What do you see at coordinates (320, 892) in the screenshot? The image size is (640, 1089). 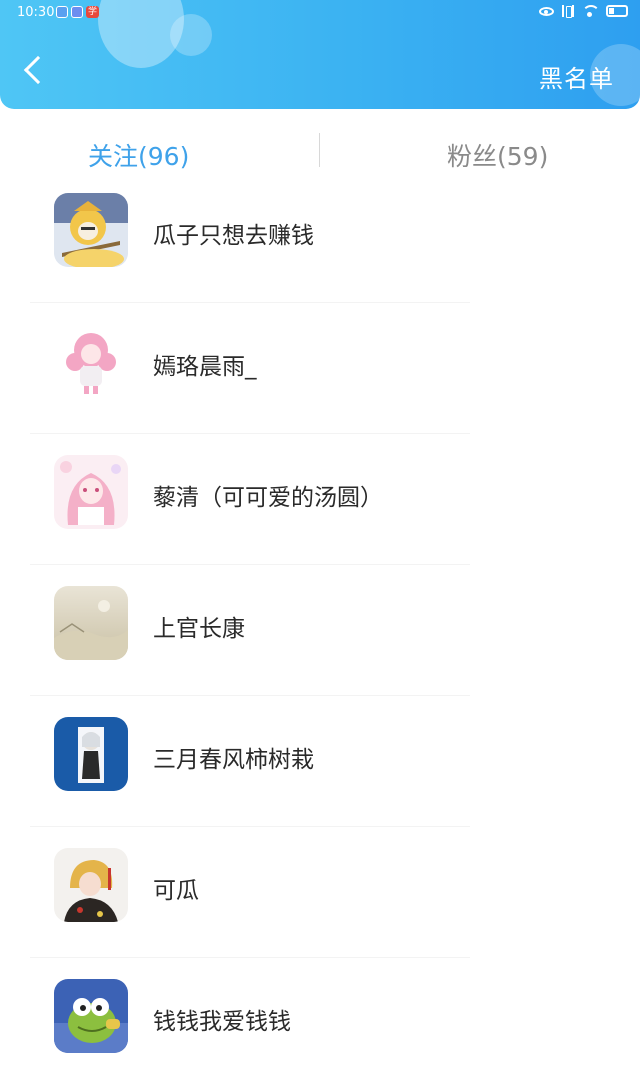 I see `list-item: 可瓜` at bounding box center [320, 892].